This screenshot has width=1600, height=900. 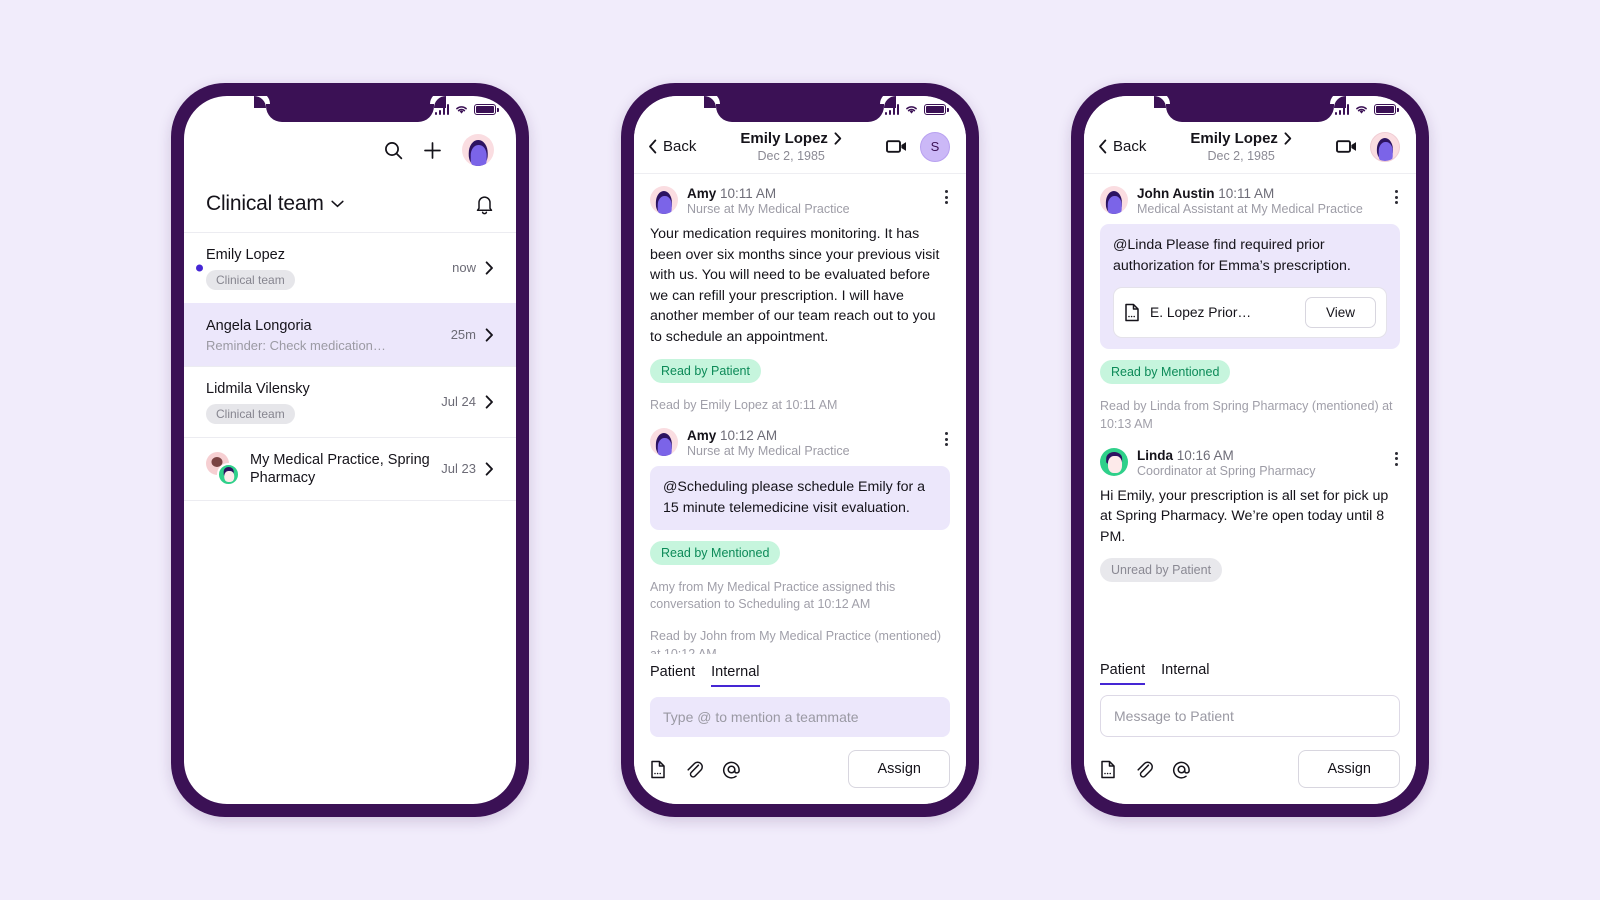 What do you see at coordinates (250, 268) in the screenshot?
I see `list-item-texts: Emily Lopez Clinical team` at bounding box center [250, 268].